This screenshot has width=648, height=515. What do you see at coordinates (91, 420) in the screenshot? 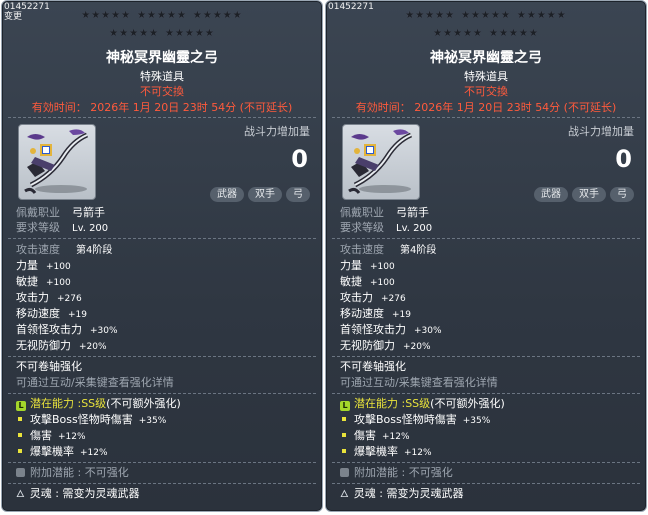
I see `potential-line: 攻擊Boss怪物時傷害 +35%` at bounding box center [91, 420].